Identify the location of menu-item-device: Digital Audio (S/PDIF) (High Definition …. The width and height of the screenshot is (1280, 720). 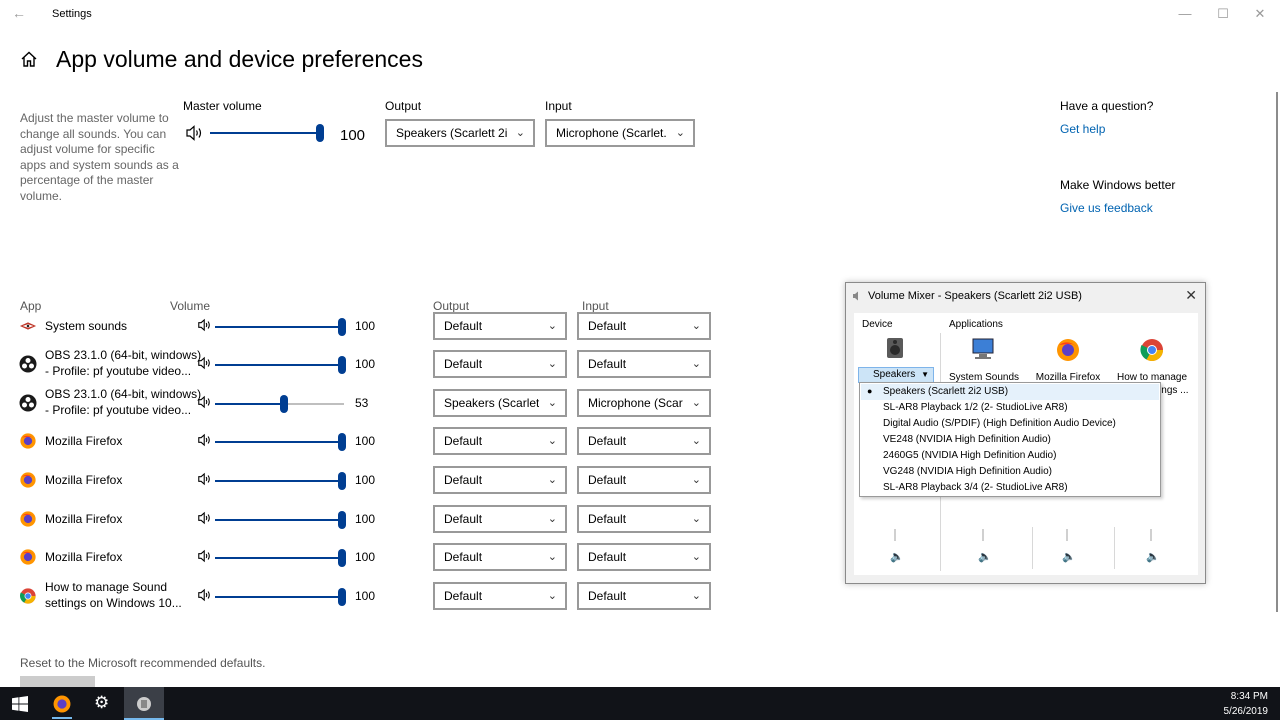
(999, 423).